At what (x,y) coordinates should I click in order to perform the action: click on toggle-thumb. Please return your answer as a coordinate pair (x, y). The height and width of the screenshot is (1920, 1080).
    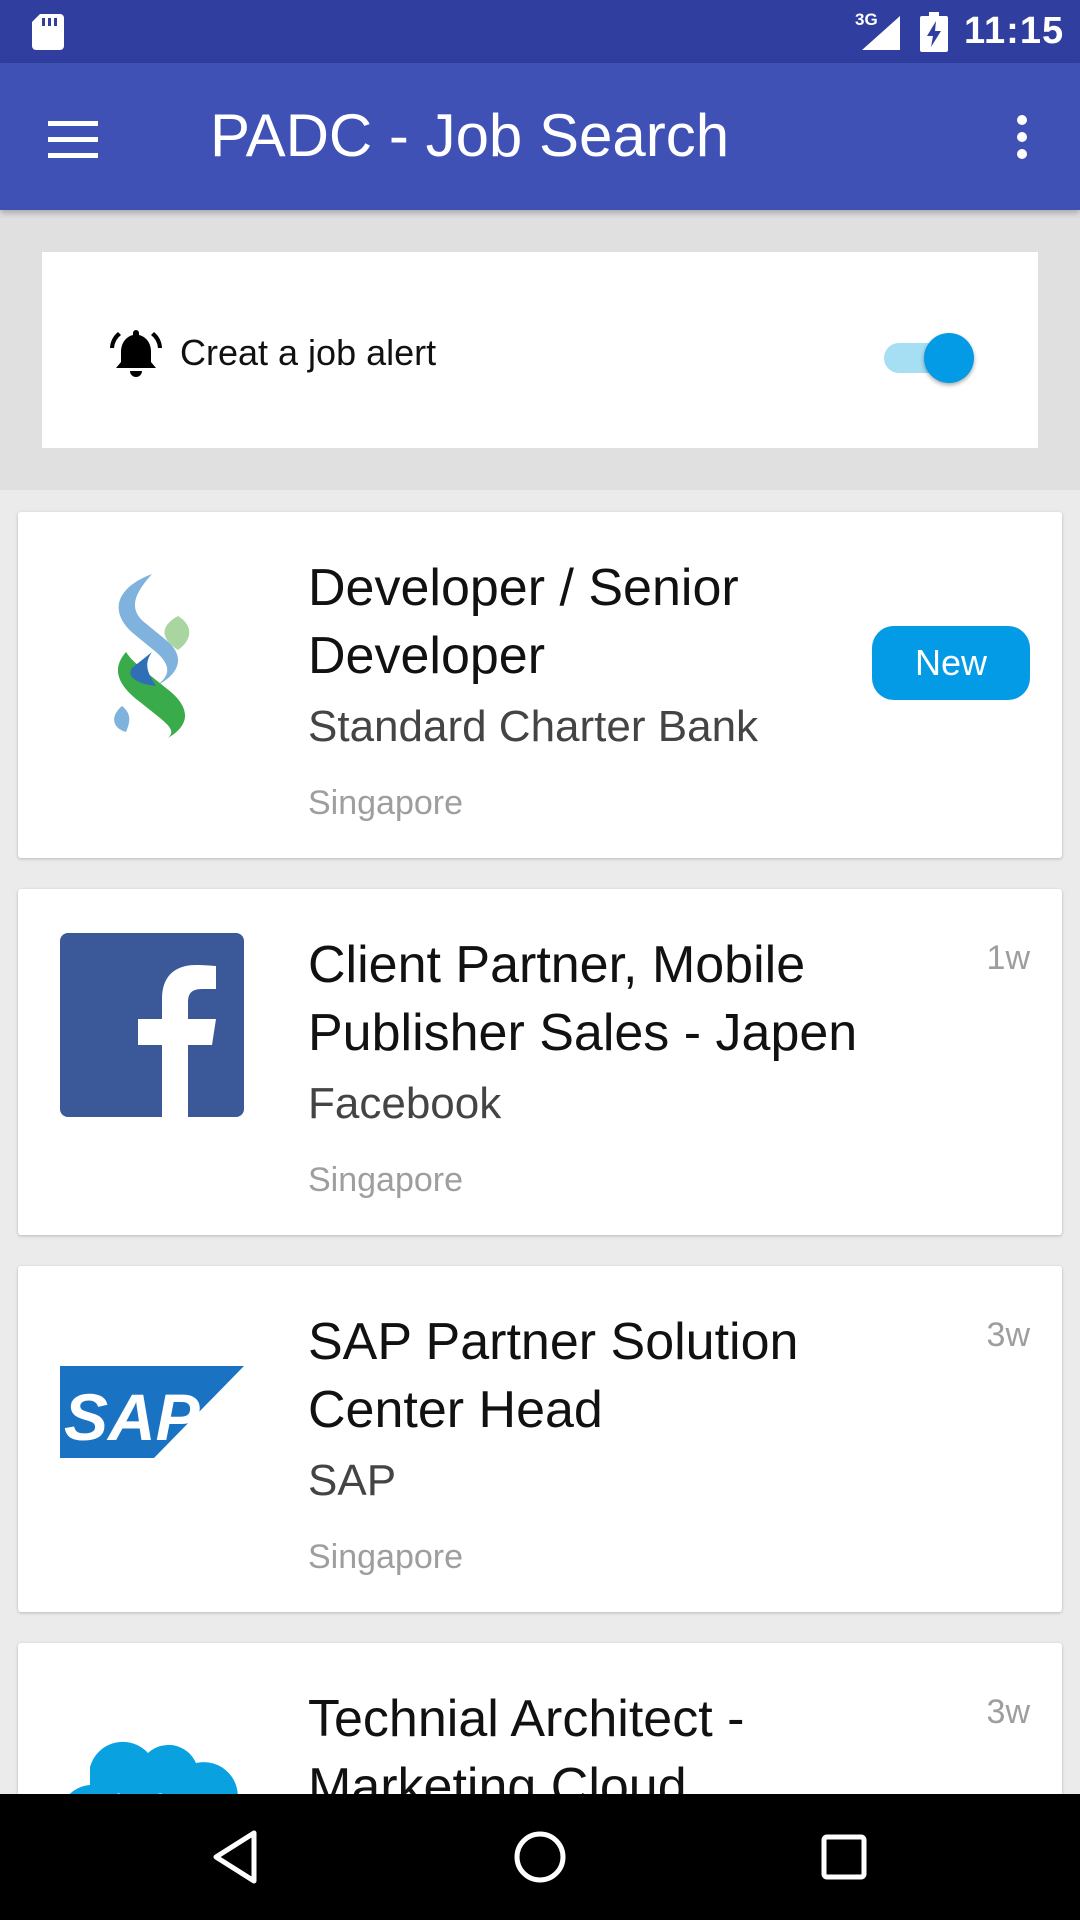
    Looking at the image, I should click on (949, 358).